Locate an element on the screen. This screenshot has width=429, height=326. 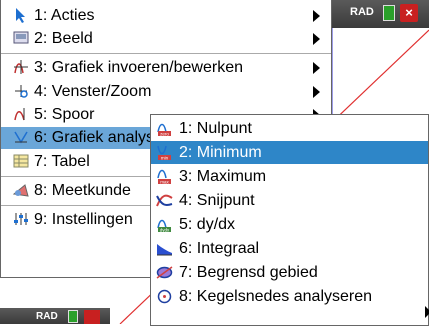
submenu-item-kegelsnedes: 8: Kegelsnedes analyseren is located at coordinates (289, 296).